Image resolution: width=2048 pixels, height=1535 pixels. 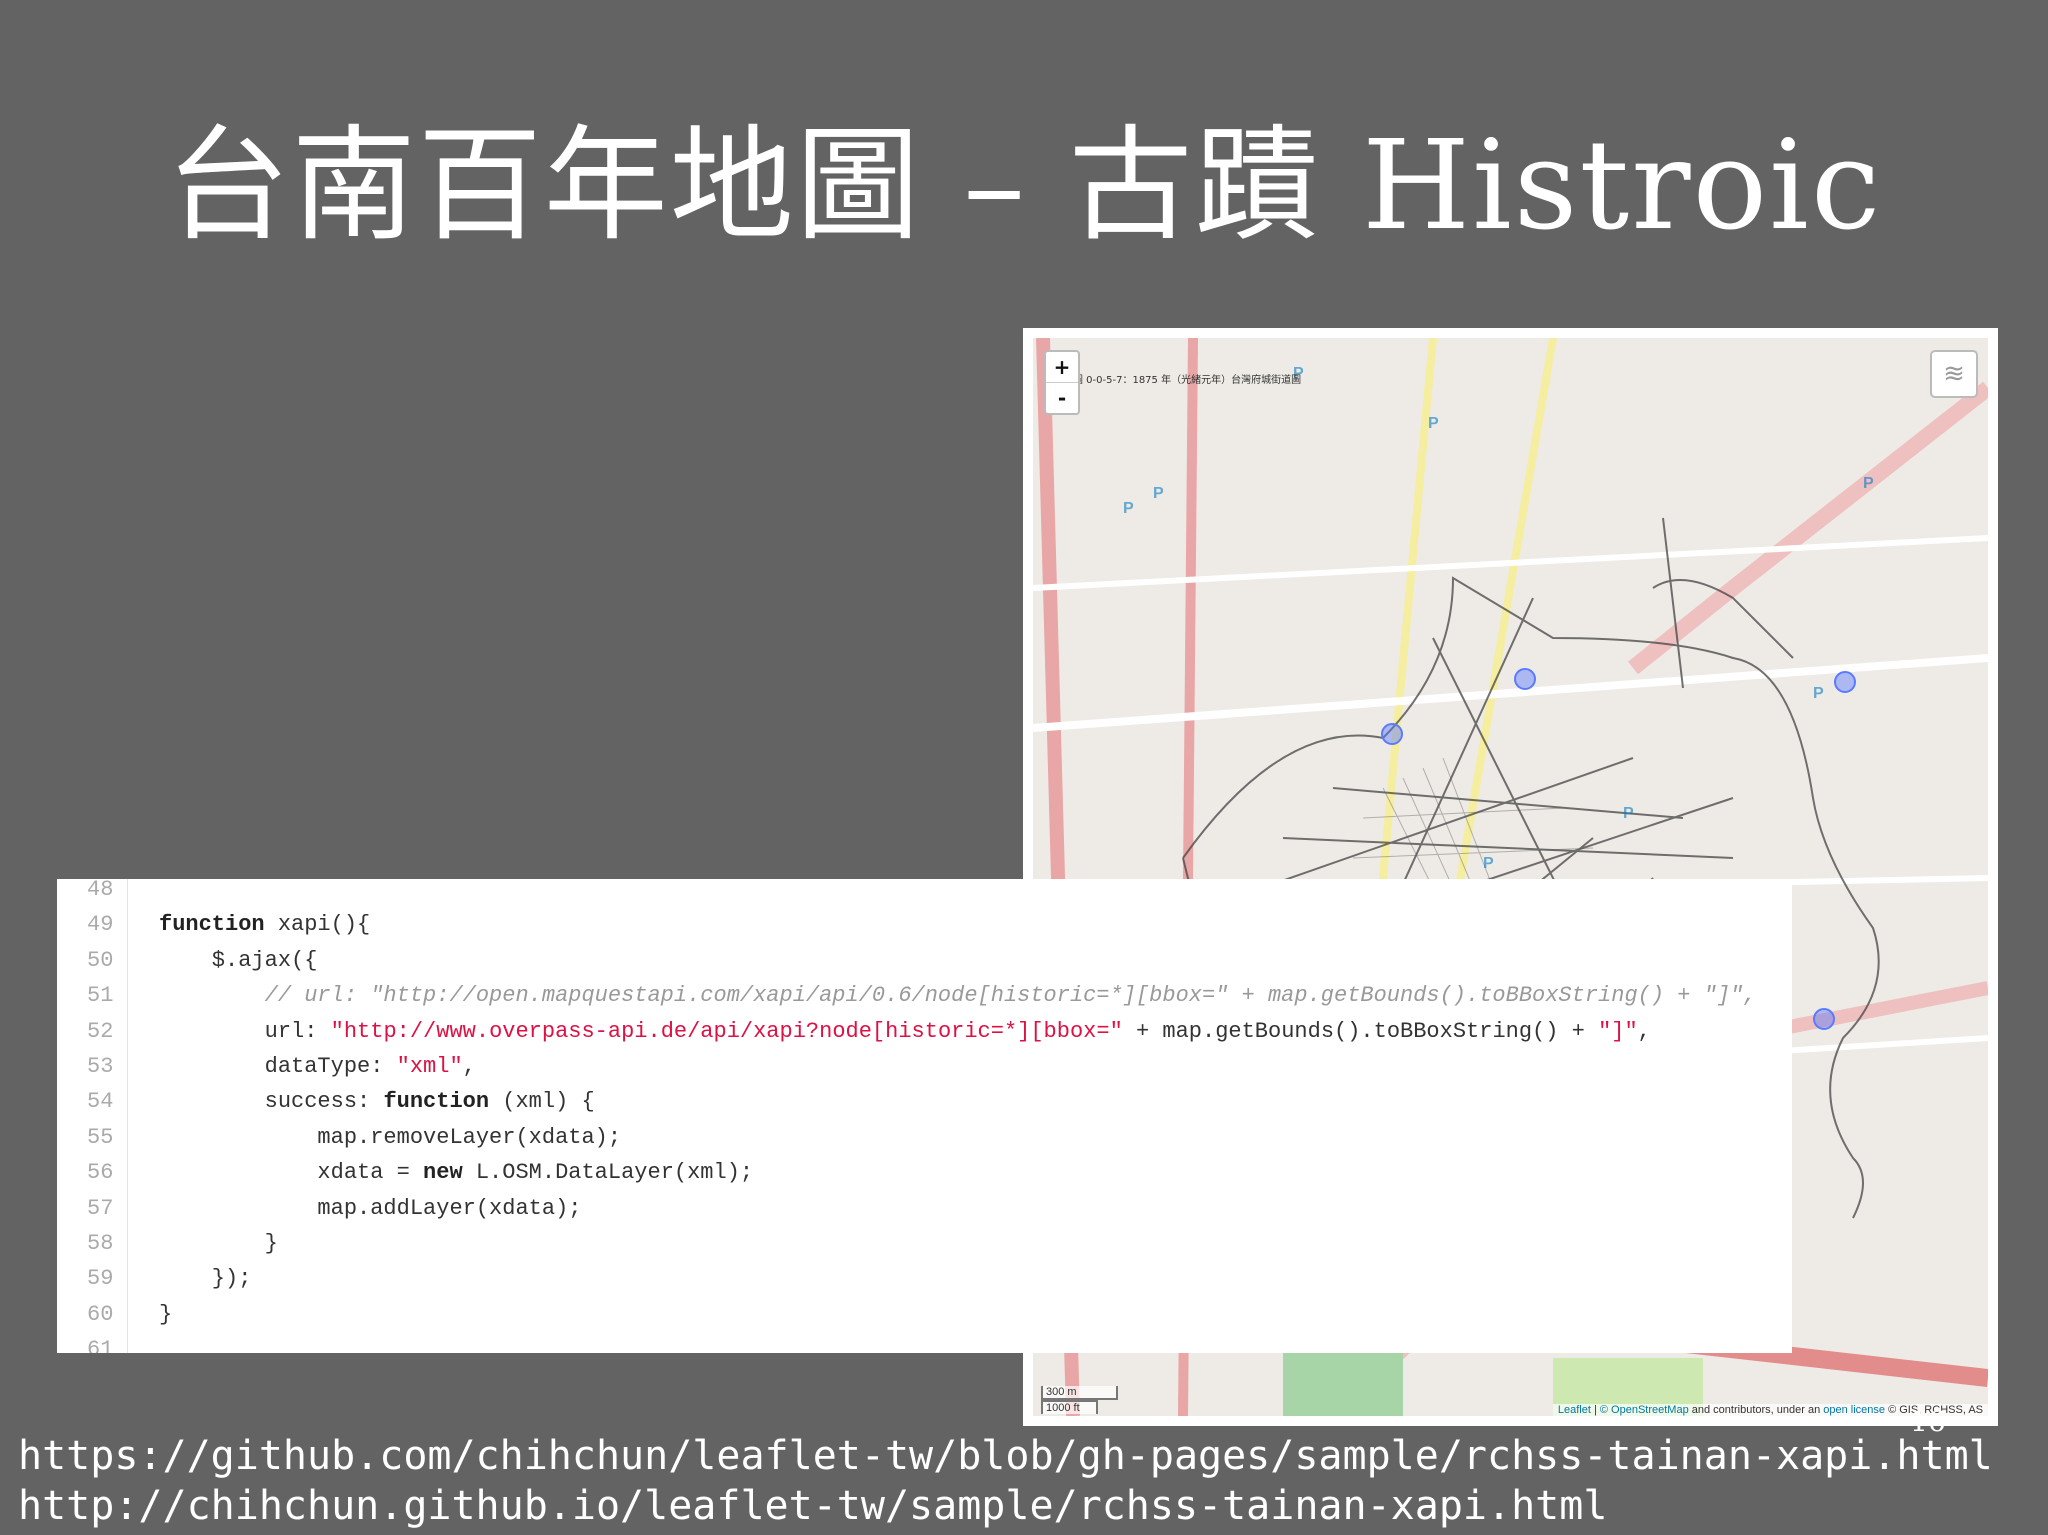 I want to click on code-token: url:, so click(x=245, y=1031).